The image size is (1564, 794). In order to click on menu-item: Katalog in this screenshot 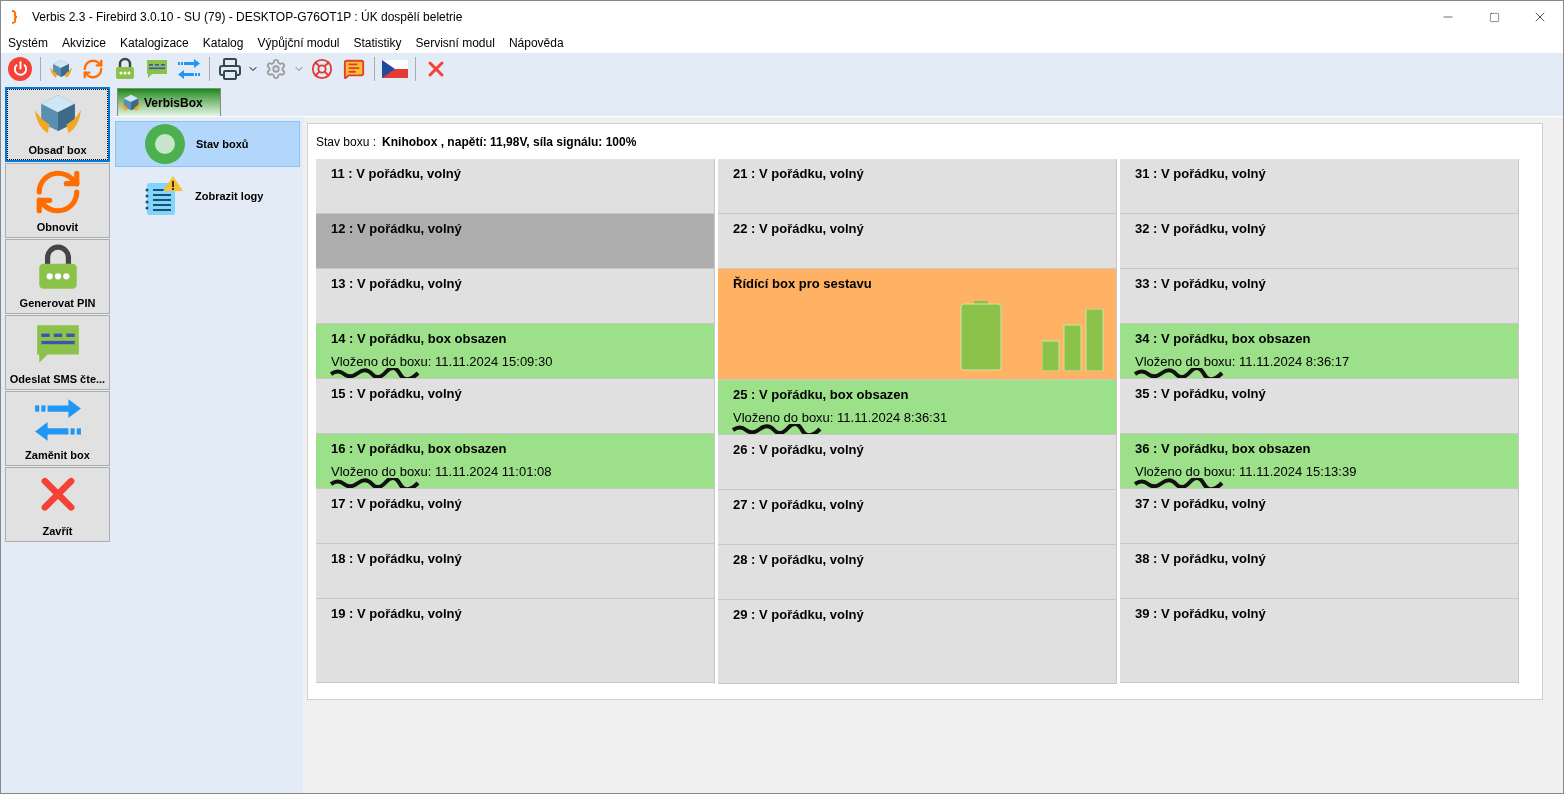, I will do `click(223, 43)`.